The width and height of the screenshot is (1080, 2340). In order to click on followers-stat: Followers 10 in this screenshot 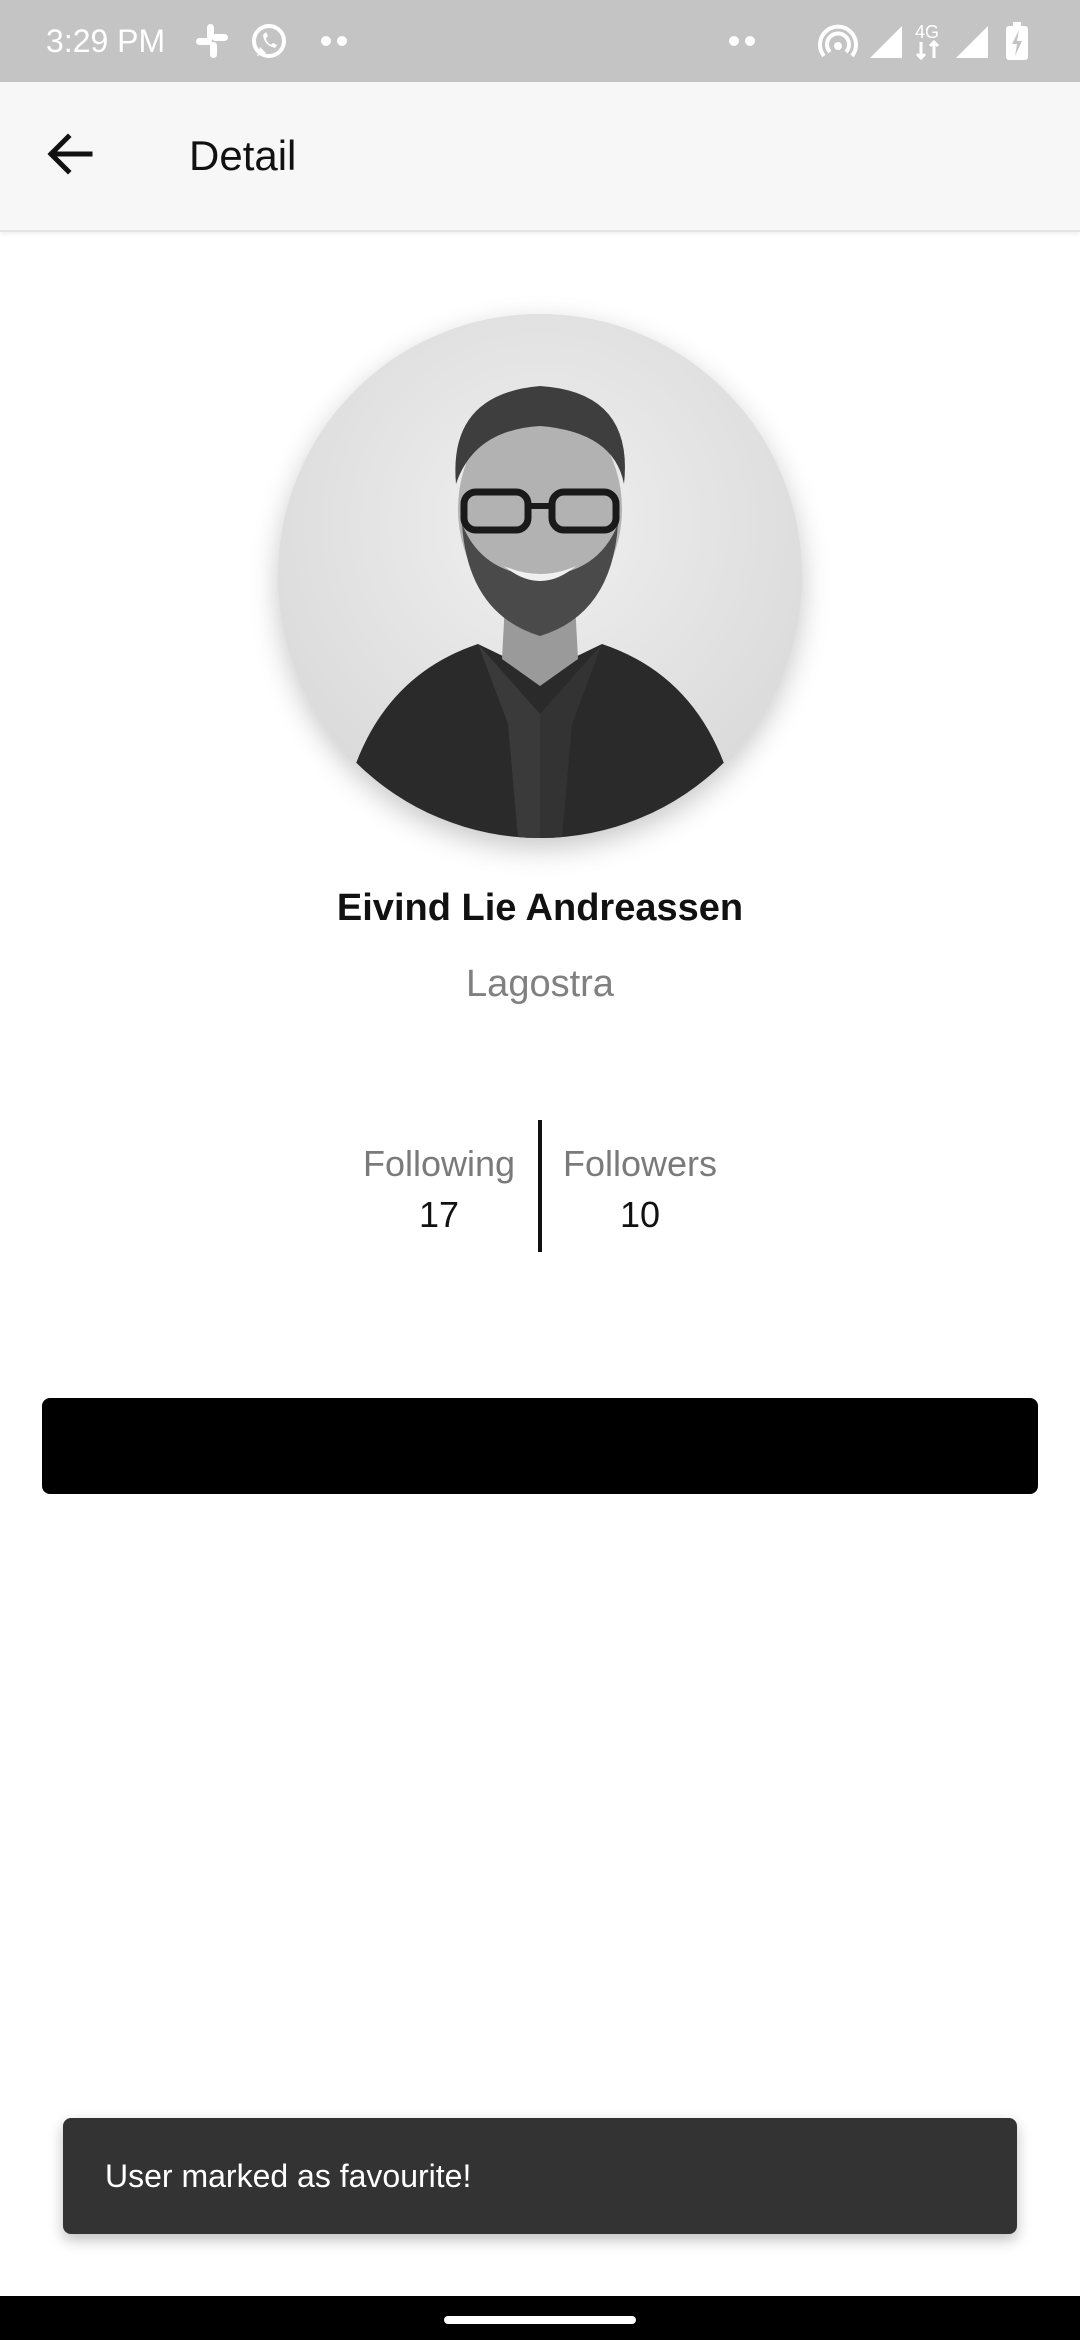, I will do `click(640, 1189)`.